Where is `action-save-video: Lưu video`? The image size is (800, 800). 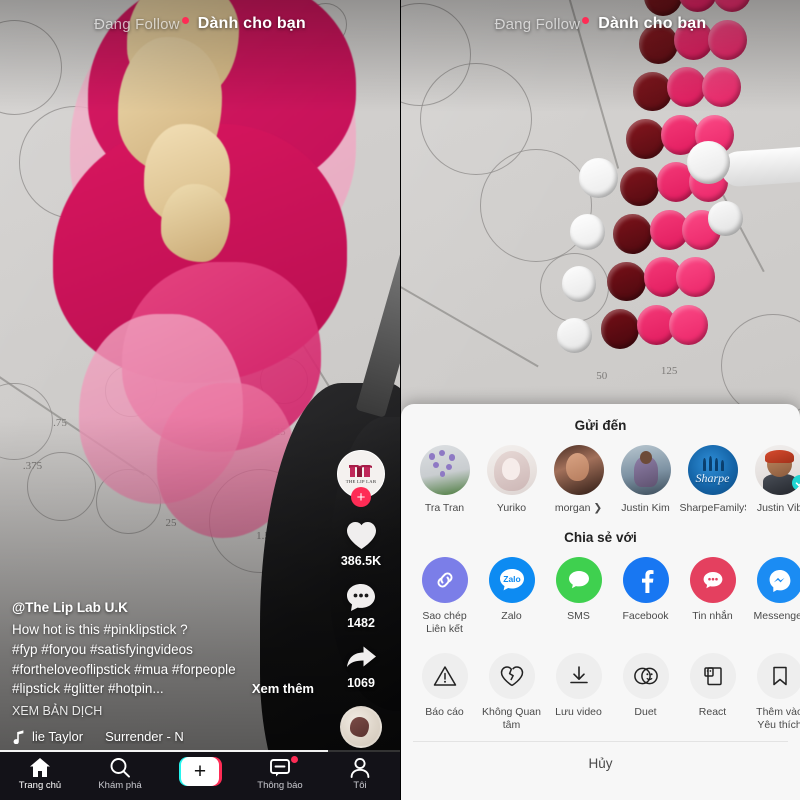
action-save-video: Lưu video is located at coordinates (578, 692).